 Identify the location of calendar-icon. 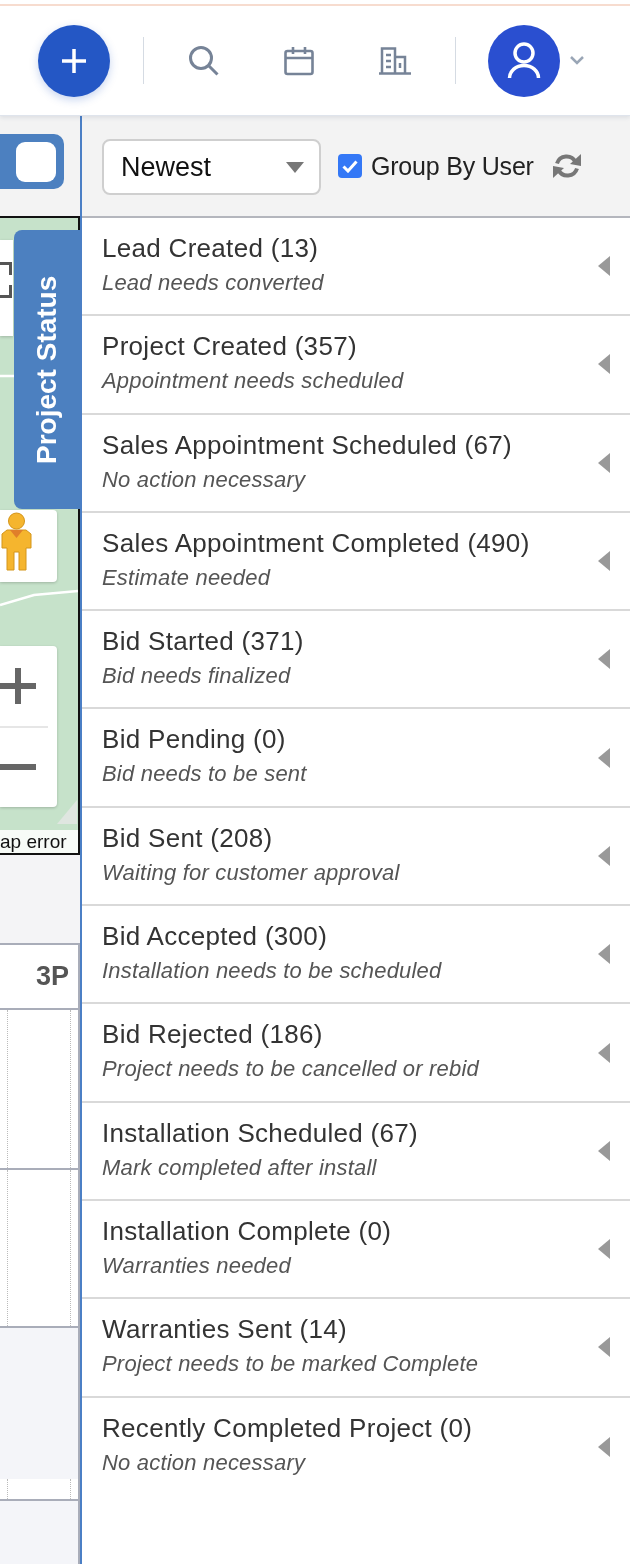
(299, 60).